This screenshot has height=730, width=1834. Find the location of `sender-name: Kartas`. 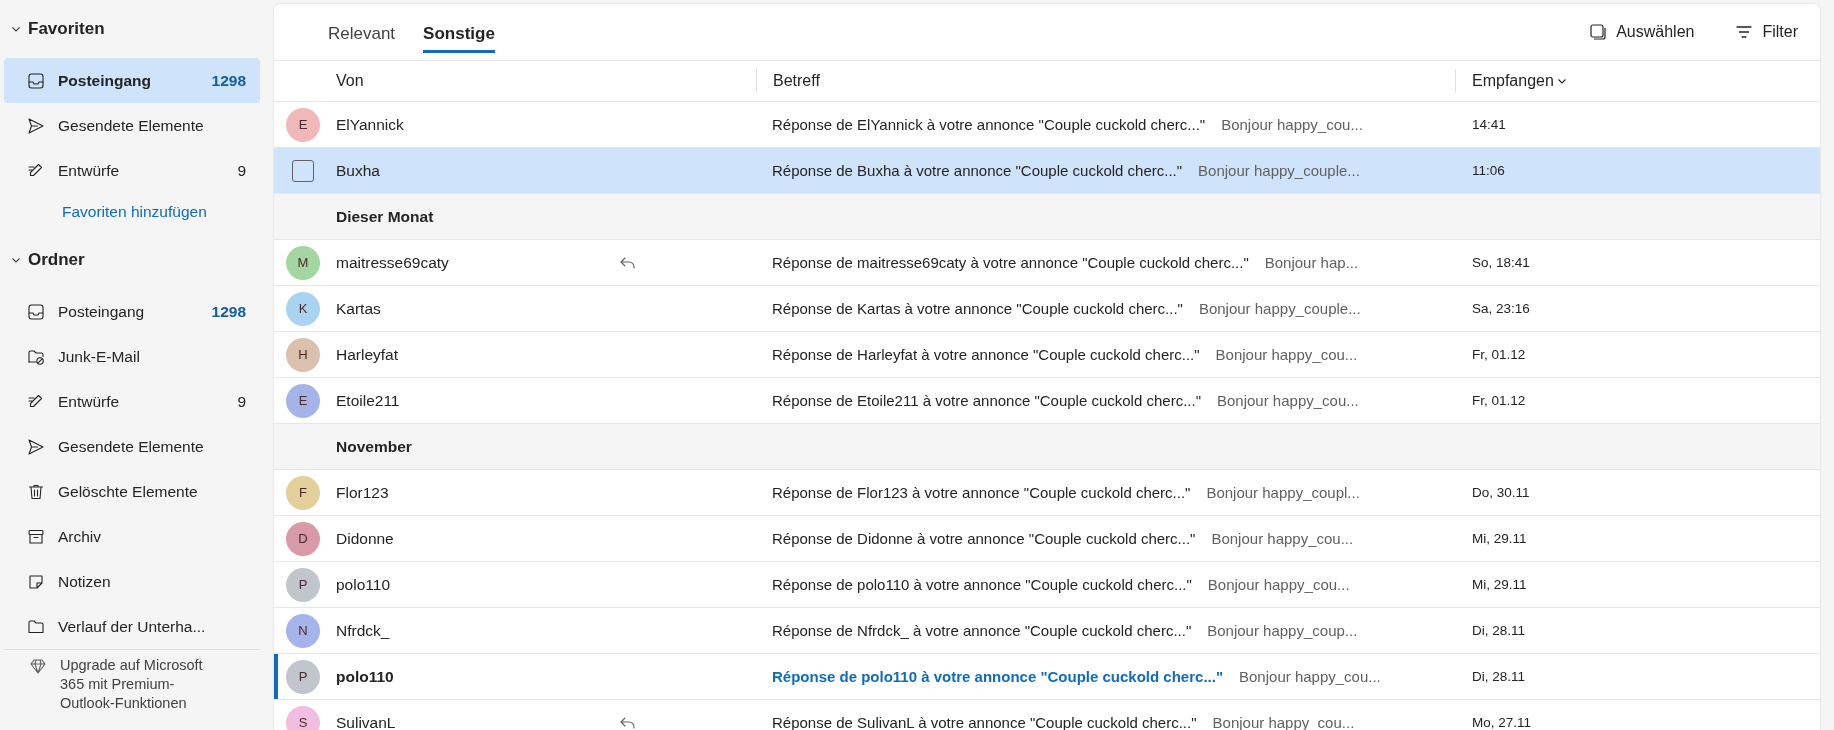

sender-name: Kartas is located at coordinates (358, 308).